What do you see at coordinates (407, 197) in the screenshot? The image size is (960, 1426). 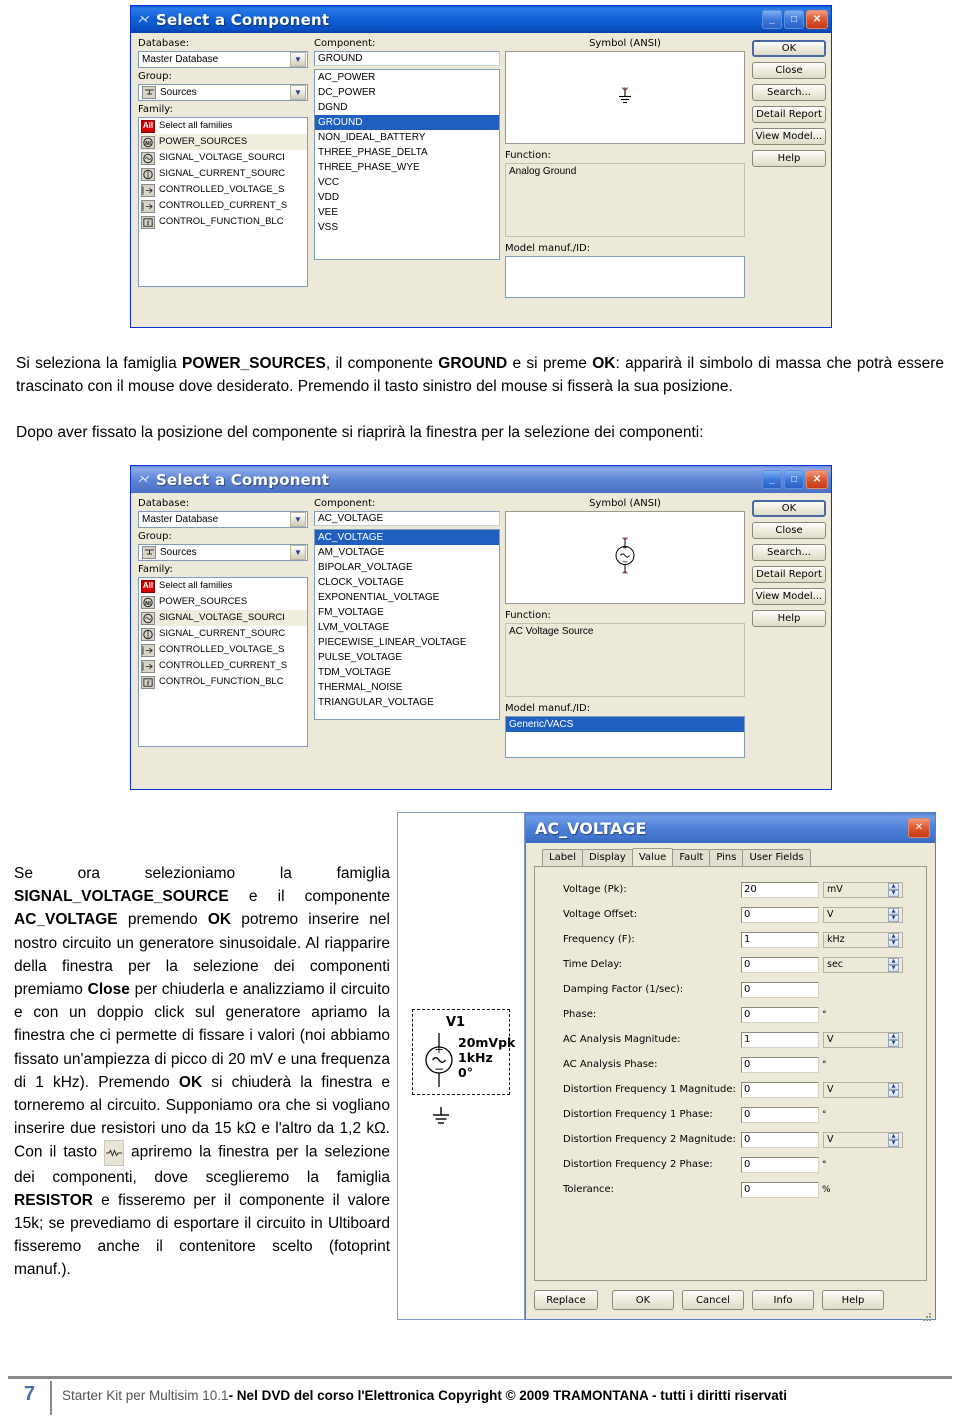 I see `component-item: VDD` at bounding box center [407, 197].